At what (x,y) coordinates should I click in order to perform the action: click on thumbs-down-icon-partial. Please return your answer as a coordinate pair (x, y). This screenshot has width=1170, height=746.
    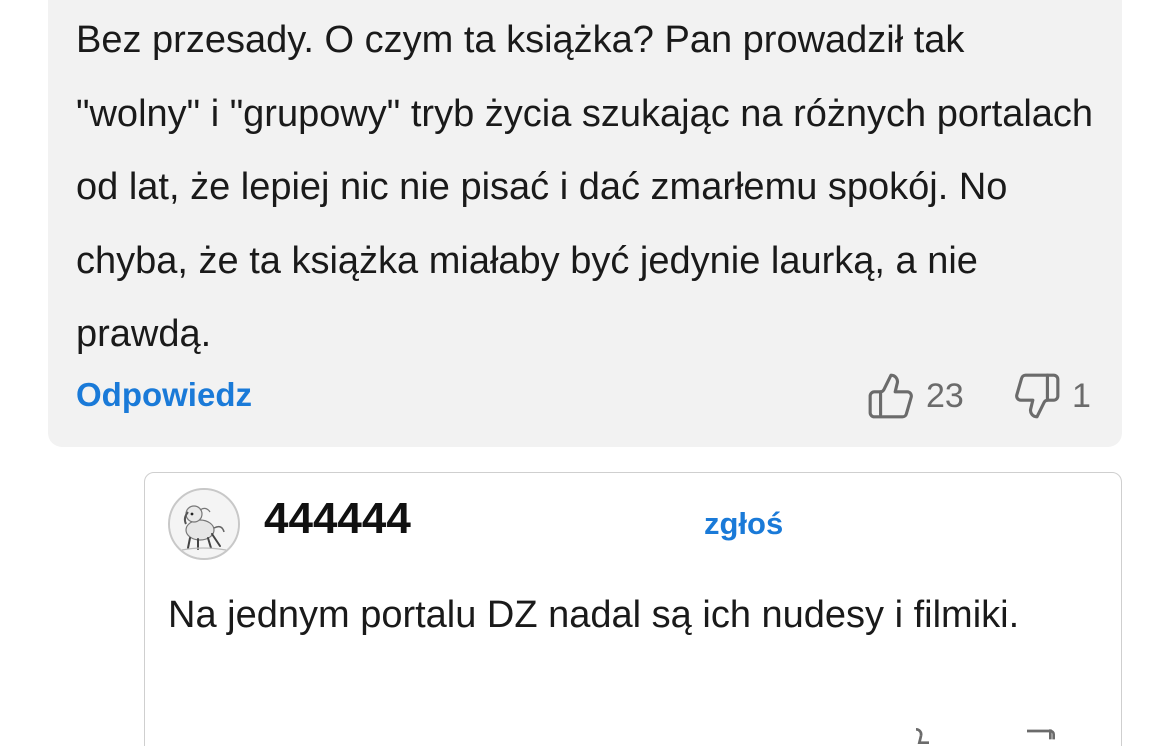
    Looking at the image, I should click on (1042, 736).